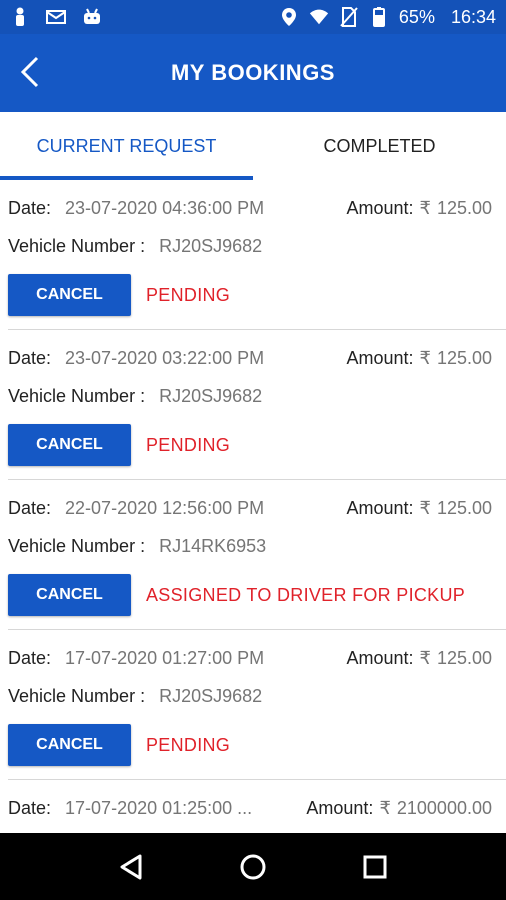 This screenshot has width=506, height=900. I want to click on app-bar: MY BOOKINGS, so click(253, 73).